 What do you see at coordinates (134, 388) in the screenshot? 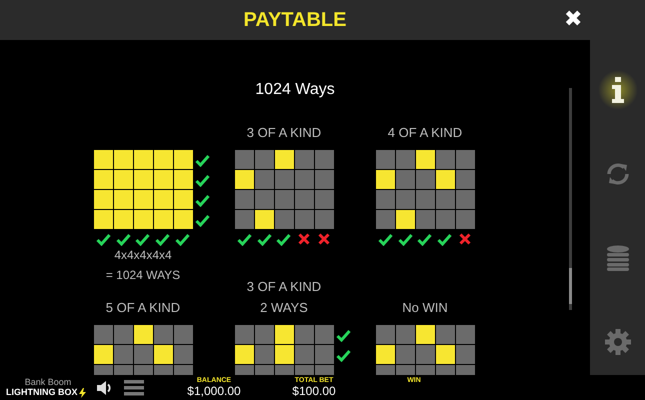
I see `menu-icon` at bounding box center [134, 388].